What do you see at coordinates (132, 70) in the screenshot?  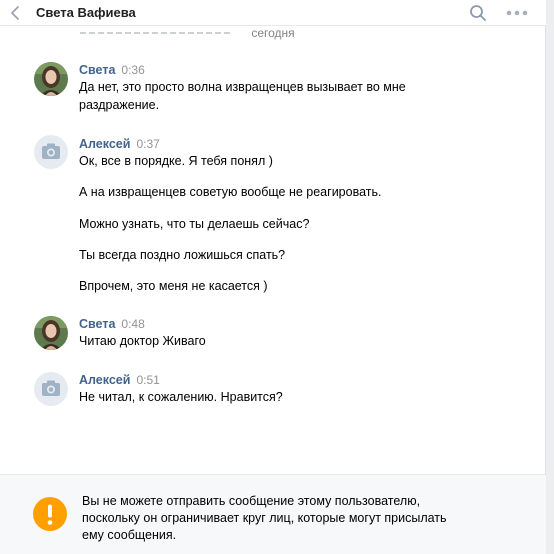 I see `message-time: 0:36` at bounding box center [132, 70].